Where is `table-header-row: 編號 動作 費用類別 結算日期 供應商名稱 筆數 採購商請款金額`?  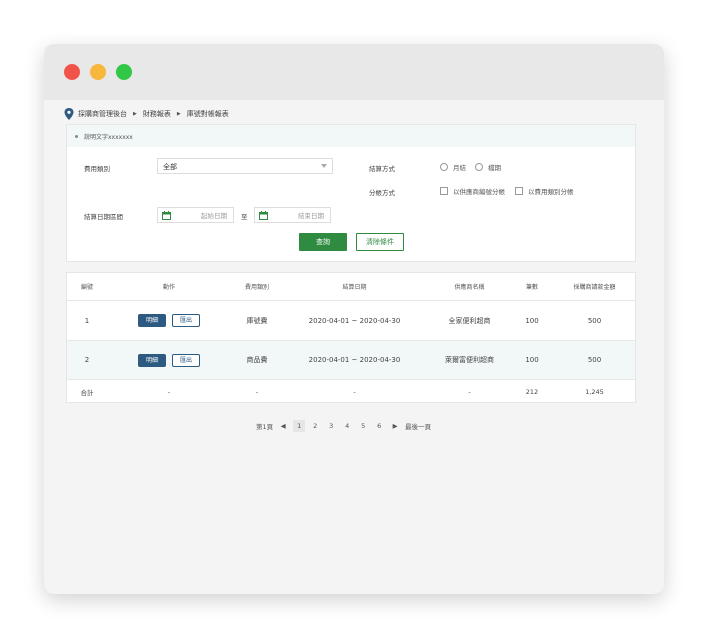
table-header-row: 編號 動作 費用類別 結算日期 供應商名稱 筆數 採購商請款金額 is located at coordinates (351, 287).